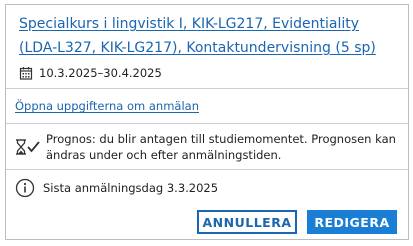  What do you see at coordinates (107, 106) in the screenshot?
I see `open-enrollment-tasks-link: Öppna uppgifterna om anmälan` at bounding box center [107, 106].